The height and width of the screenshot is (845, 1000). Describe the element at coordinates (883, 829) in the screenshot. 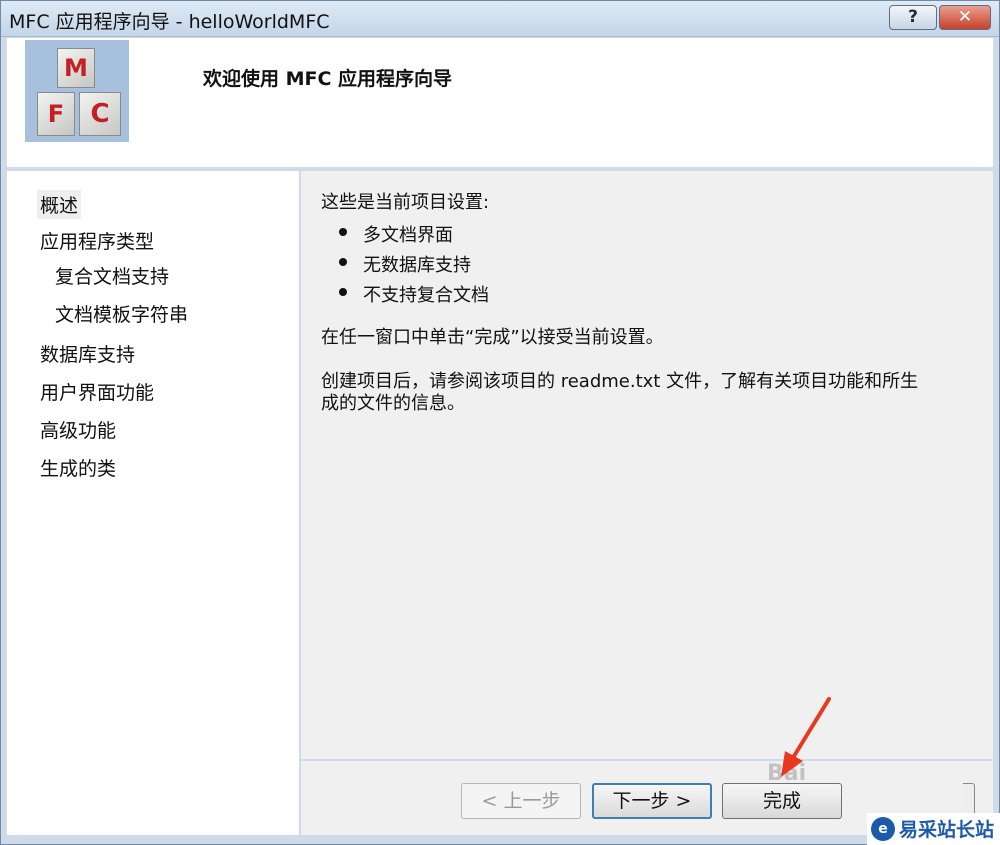

I see `site-logo-icon: e` at that location.